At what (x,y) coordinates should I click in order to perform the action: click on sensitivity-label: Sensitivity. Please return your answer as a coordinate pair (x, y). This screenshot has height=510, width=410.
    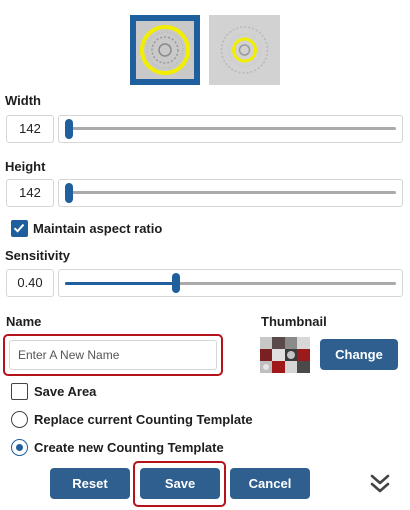
    Looking at the image, I should click on (38, 255).